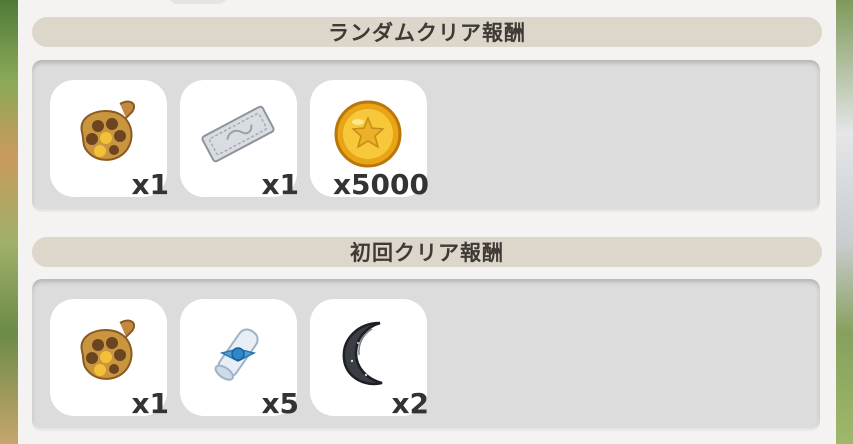 The height and width of the screenshot is (444, 853). Describe the element at coordinates (362, 353) in the screenshot. I see `crescent-moon-icon` at that location.